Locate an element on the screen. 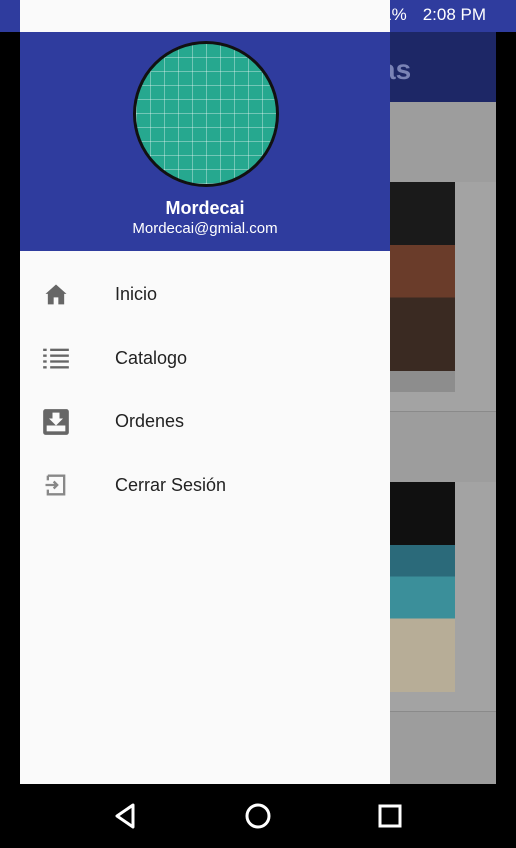 Image resolution: width=516 pixels, height=848 pixels. menu-item-inicio: Inicio is located at coordinates (205, 295).